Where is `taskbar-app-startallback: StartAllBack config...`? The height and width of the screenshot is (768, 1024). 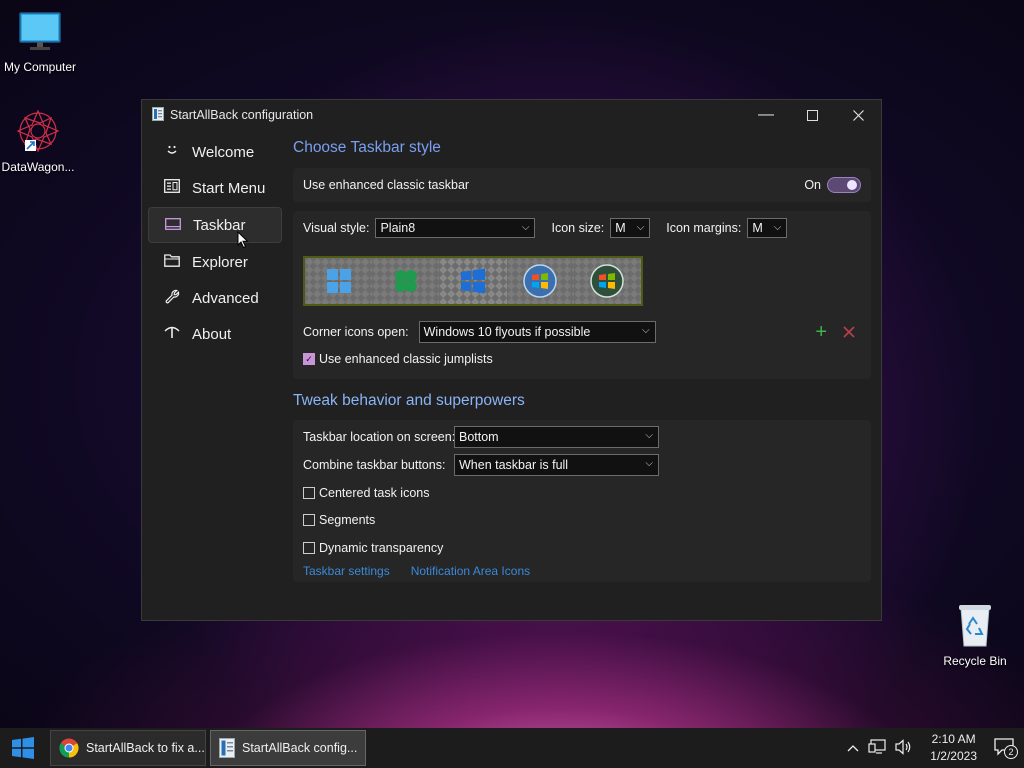
taskbar-app-startallback: StartAllBack config... is located at coordinates (288, 748).